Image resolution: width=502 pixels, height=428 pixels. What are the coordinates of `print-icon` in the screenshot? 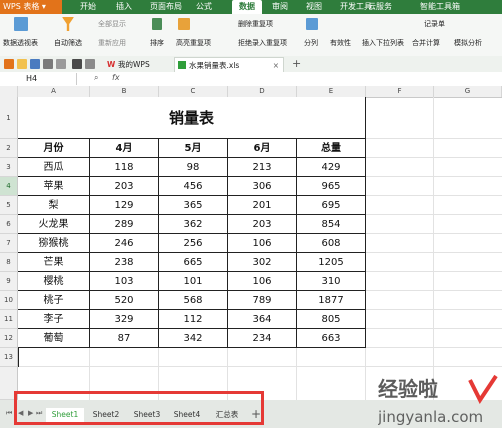 It's located at (48, 64).